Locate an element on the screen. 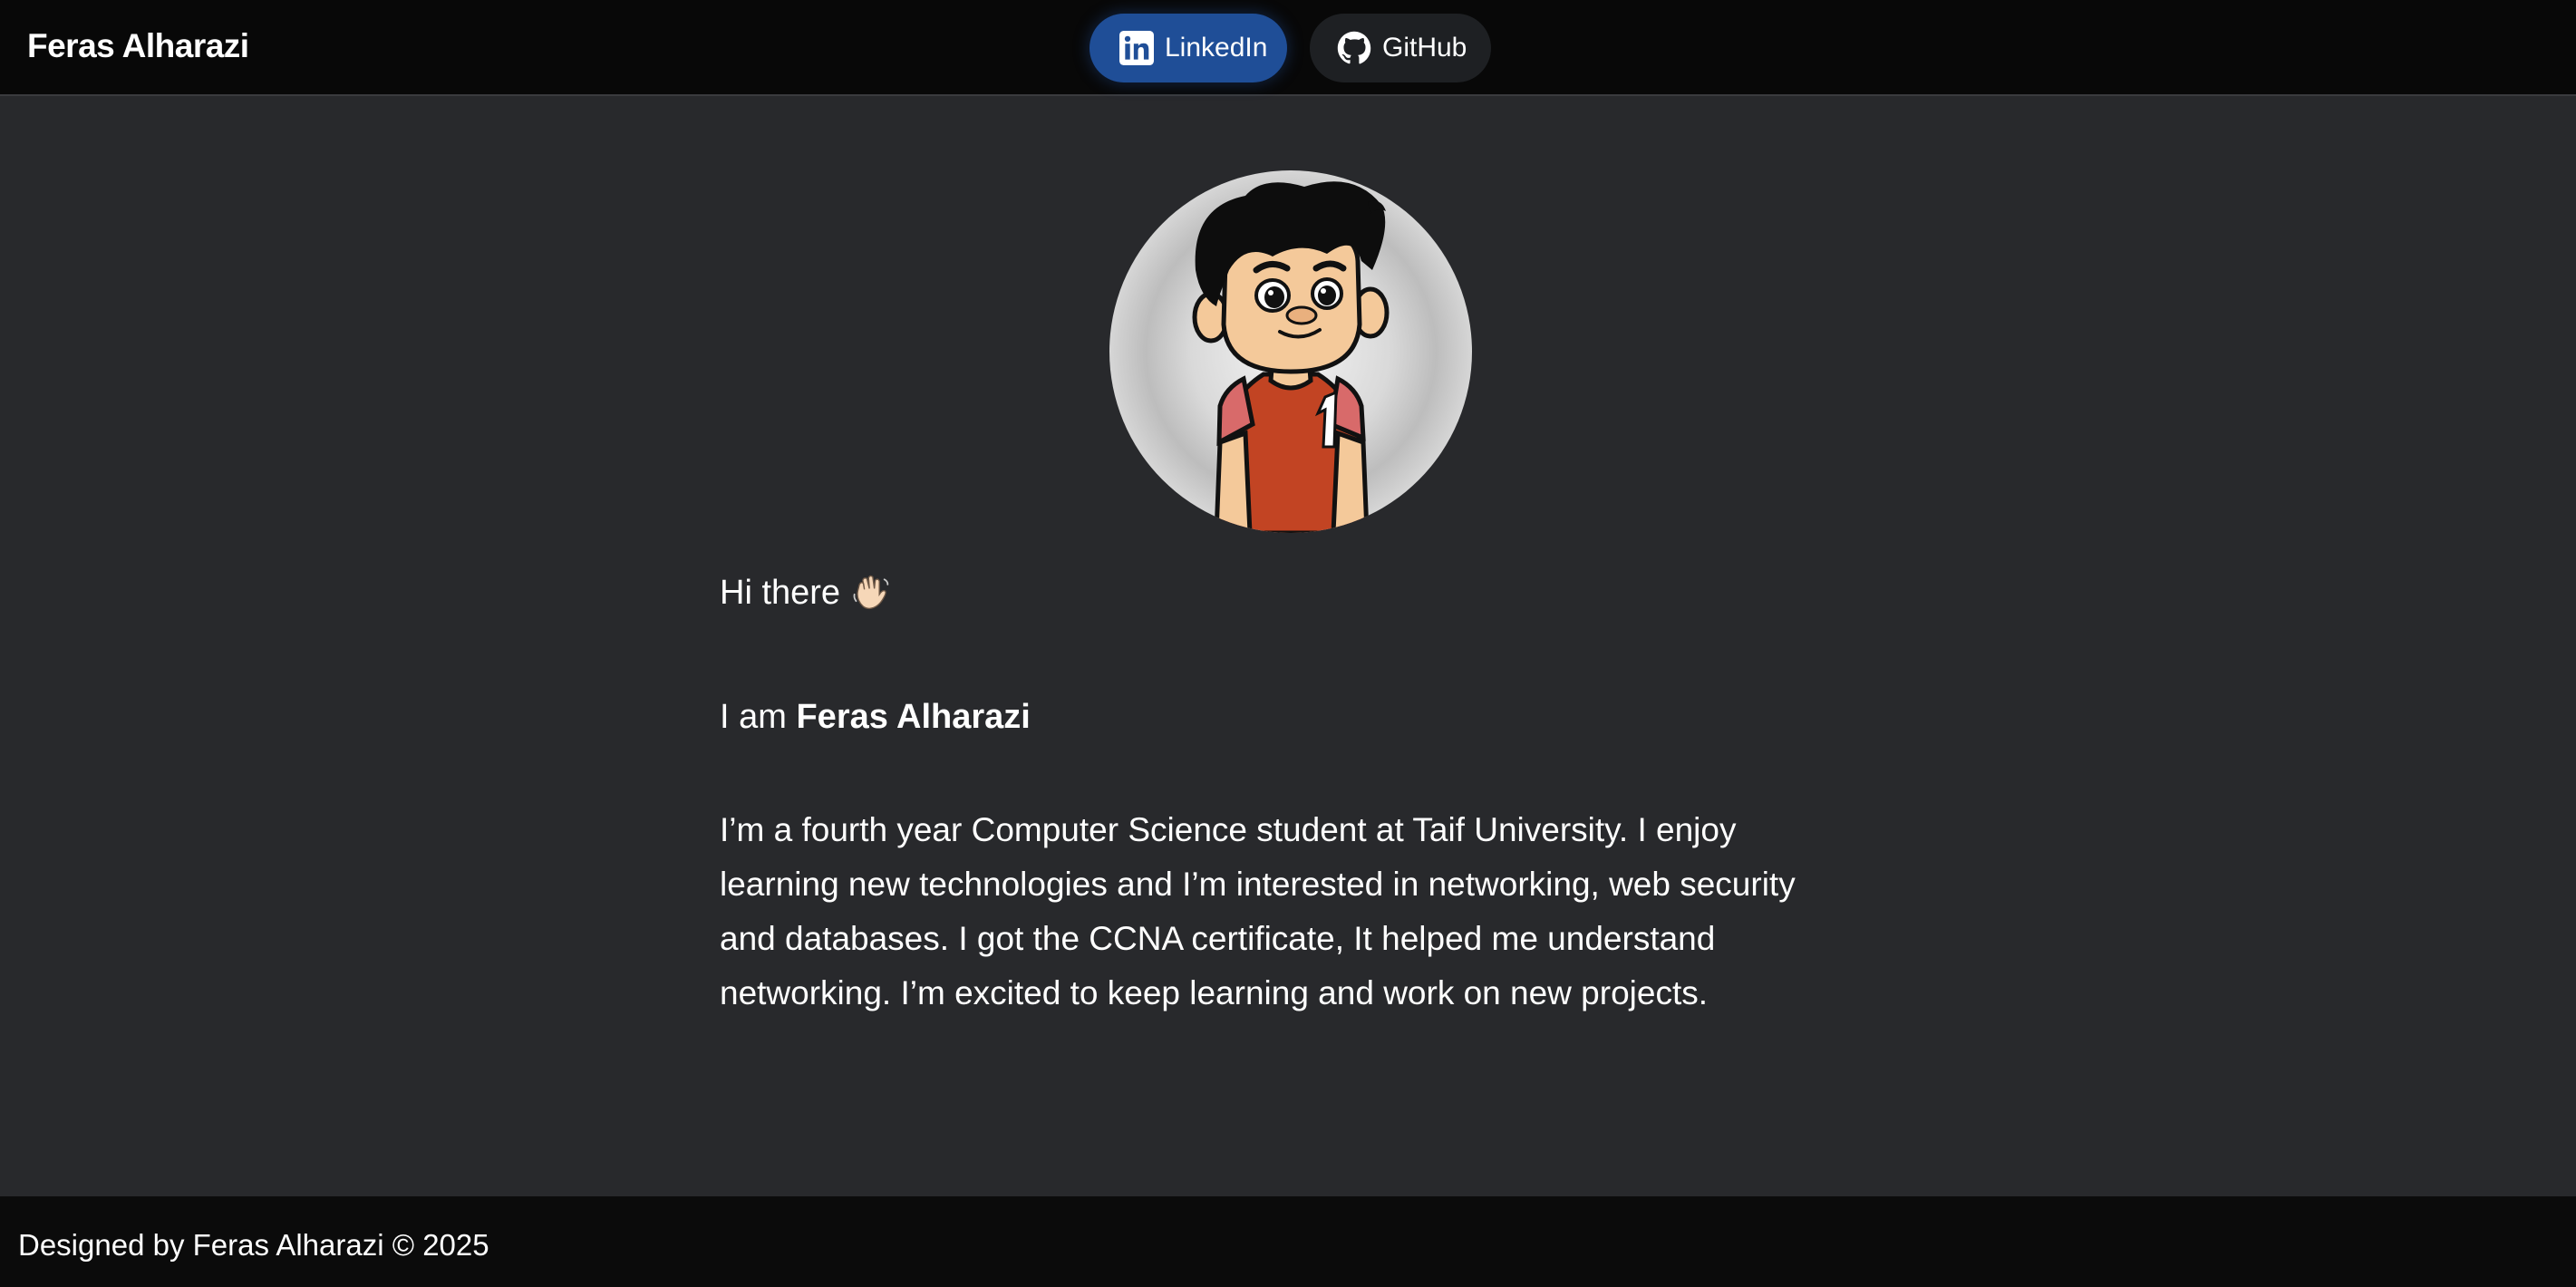  site-footer: Designed by Feras Alharazi © 2025 is located at coordinates (1288, 1242).